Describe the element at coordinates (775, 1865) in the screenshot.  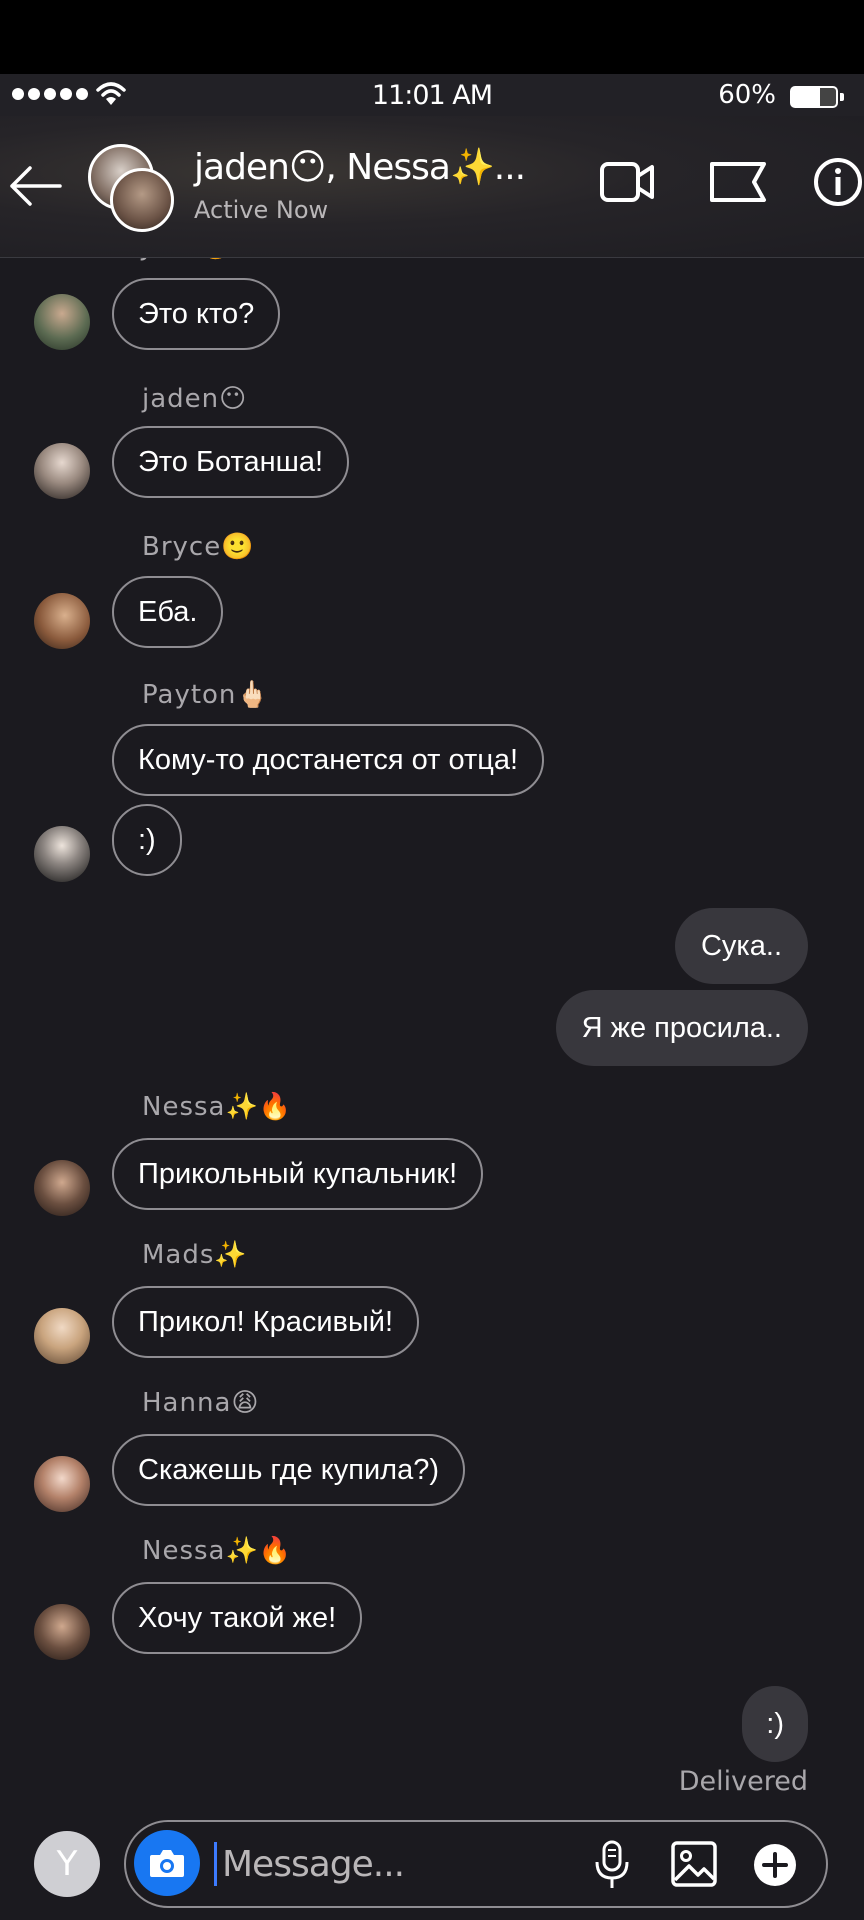
I see `plus-icon` at that location.